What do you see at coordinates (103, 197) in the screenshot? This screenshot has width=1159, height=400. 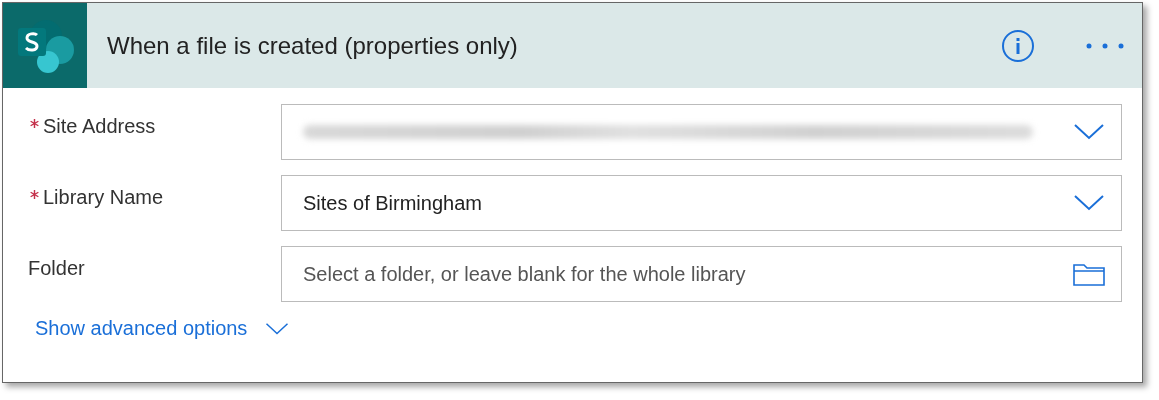 I see `field-label: Library Name` at bounding box center [103, 197].